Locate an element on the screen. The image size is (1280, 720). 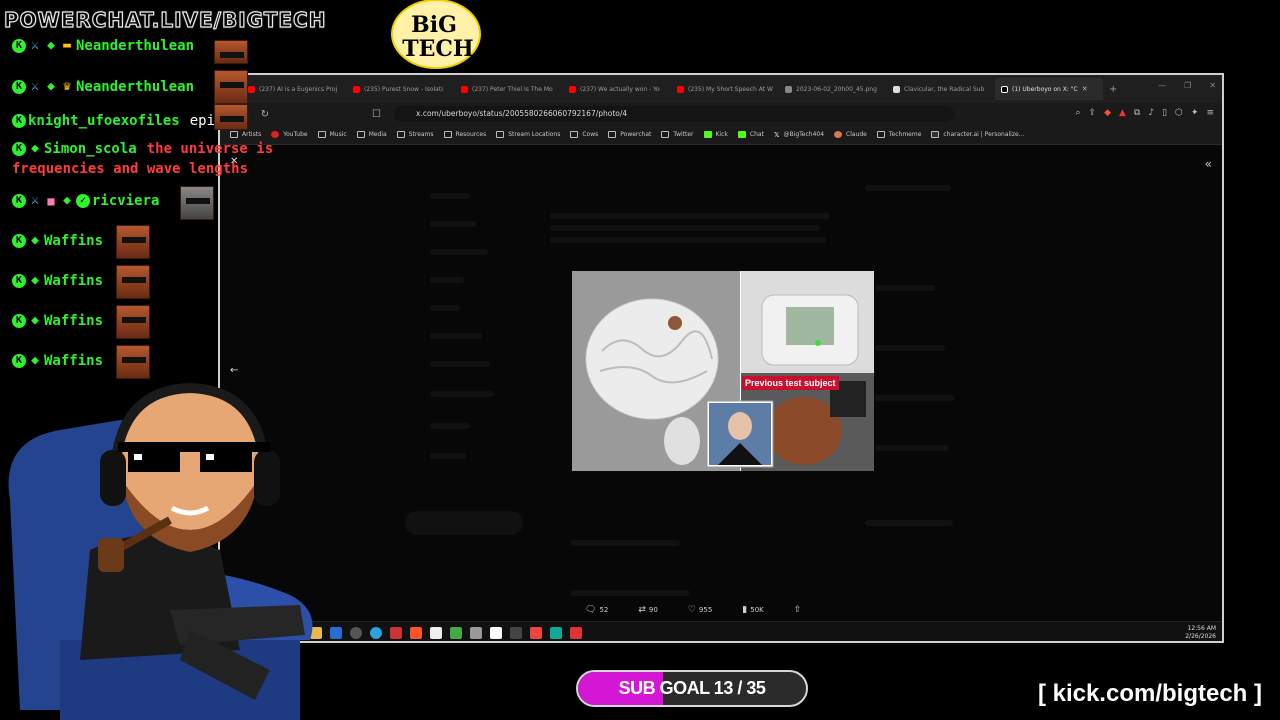
bookmark-item: Music is located at coordinates (332, 134).